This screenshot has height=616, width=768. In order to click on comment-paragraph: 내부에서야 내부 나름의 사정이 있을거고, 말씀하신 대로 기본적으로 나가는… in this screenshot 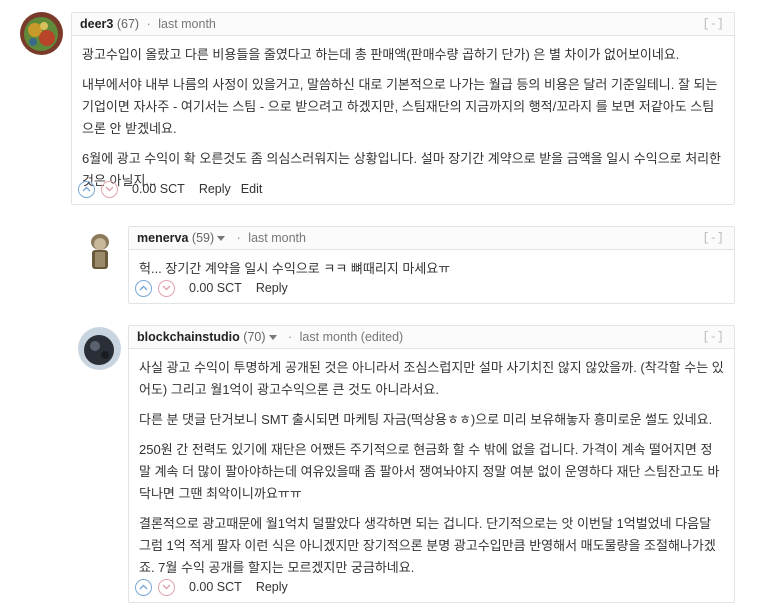, I will do `click(400, 106)`.